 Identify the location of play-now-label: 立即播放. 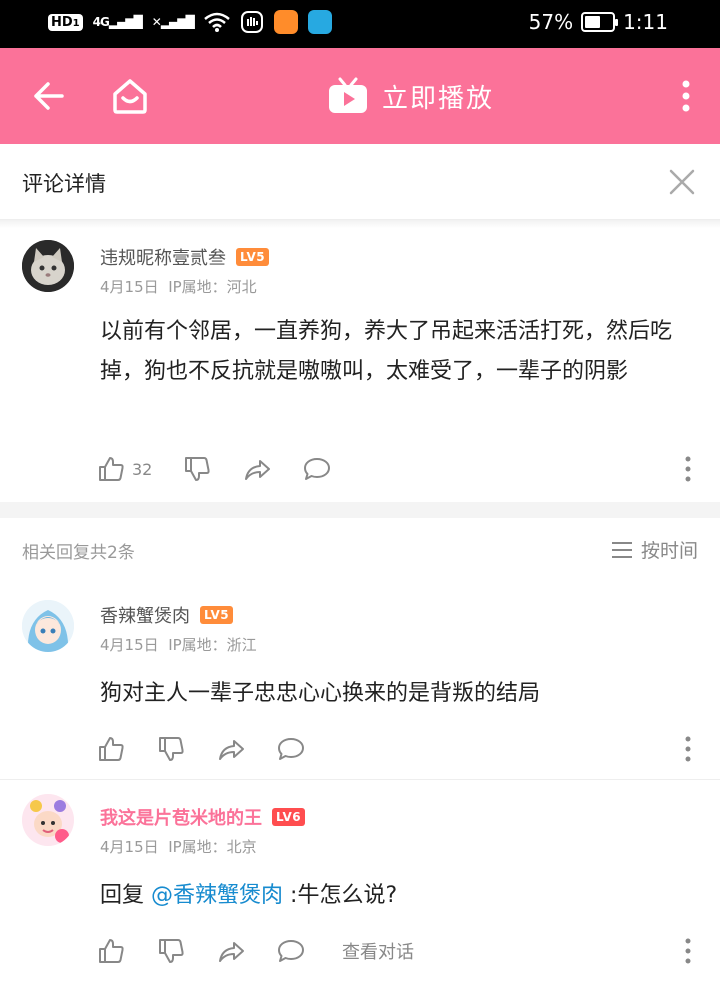
(438, 98).